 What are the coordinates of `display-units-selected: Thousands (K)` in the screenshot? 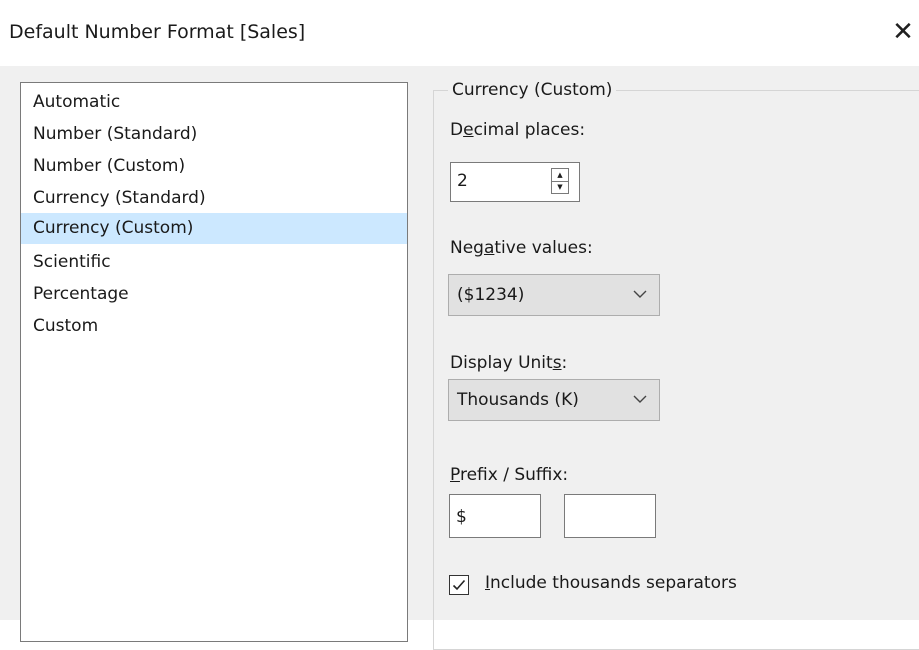 It's located at (518, 400).